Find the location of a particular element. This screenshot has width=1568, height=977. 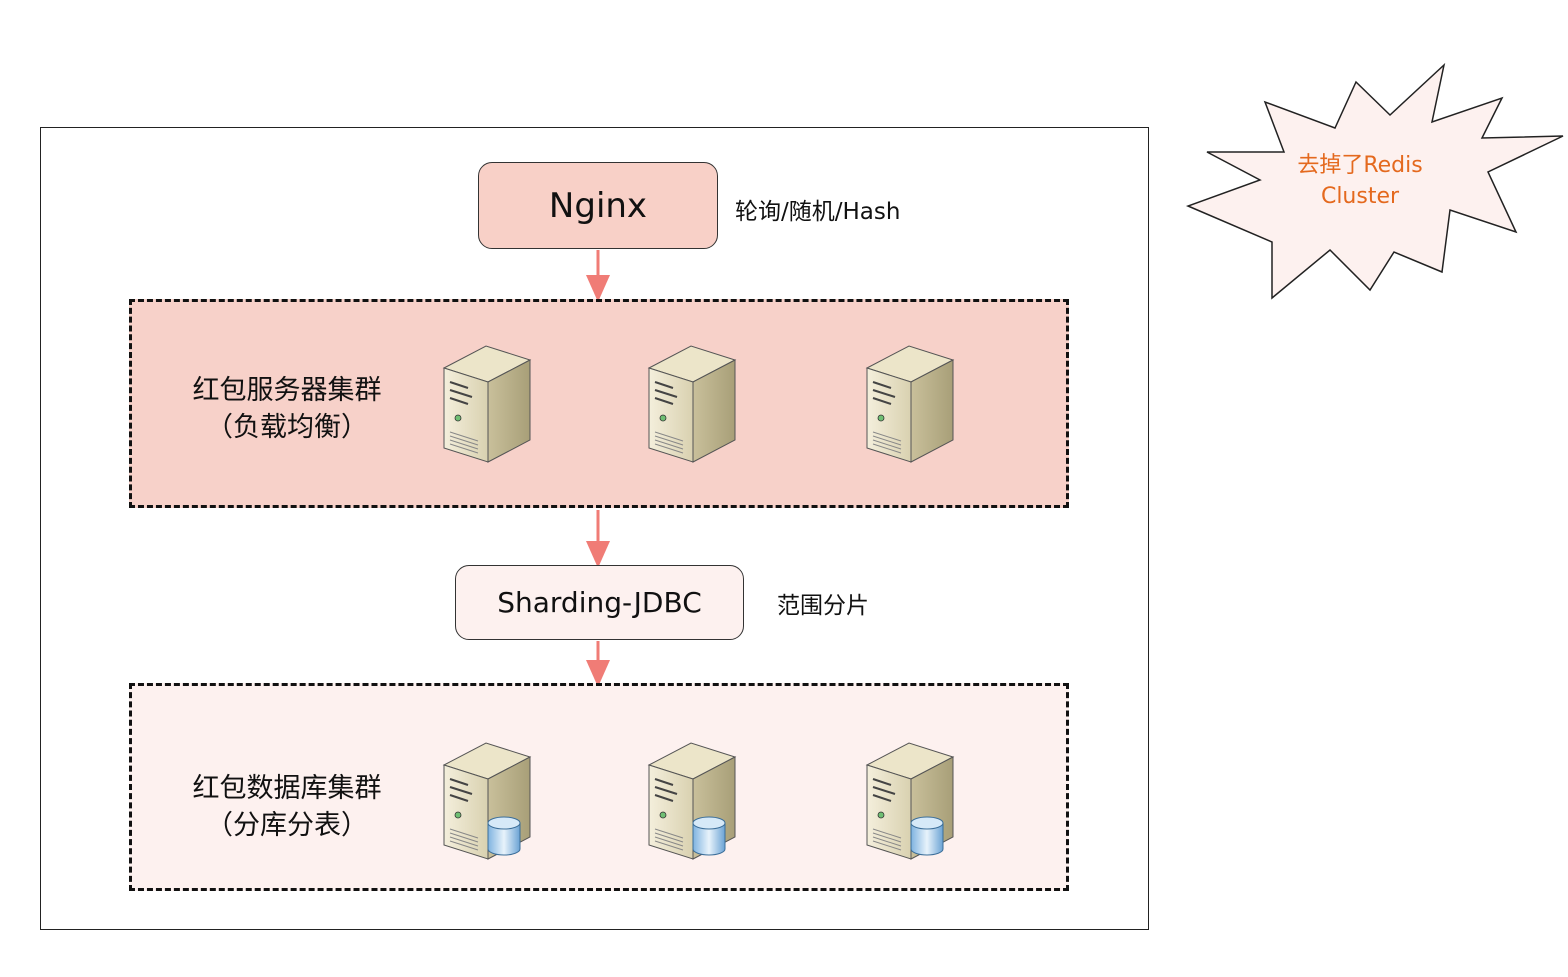

server-cluster-subtitle: （负载均衡） is located at coordinates (287, 427).